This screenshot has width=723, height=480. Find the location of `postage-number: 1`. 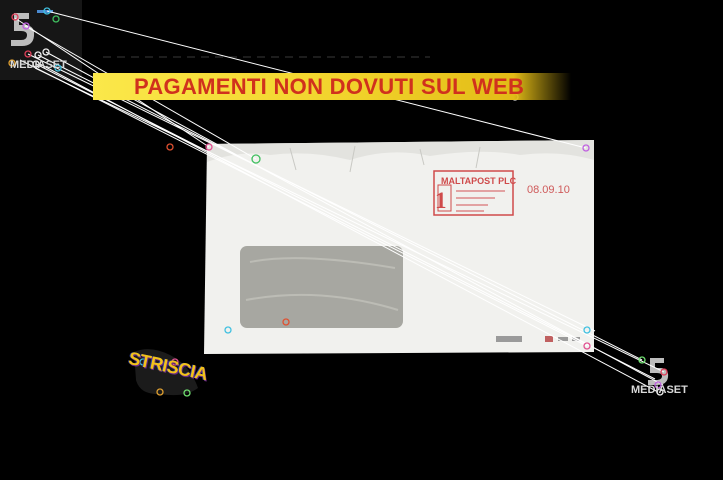

postage-number: 1 is located at coordinates (441, 200).